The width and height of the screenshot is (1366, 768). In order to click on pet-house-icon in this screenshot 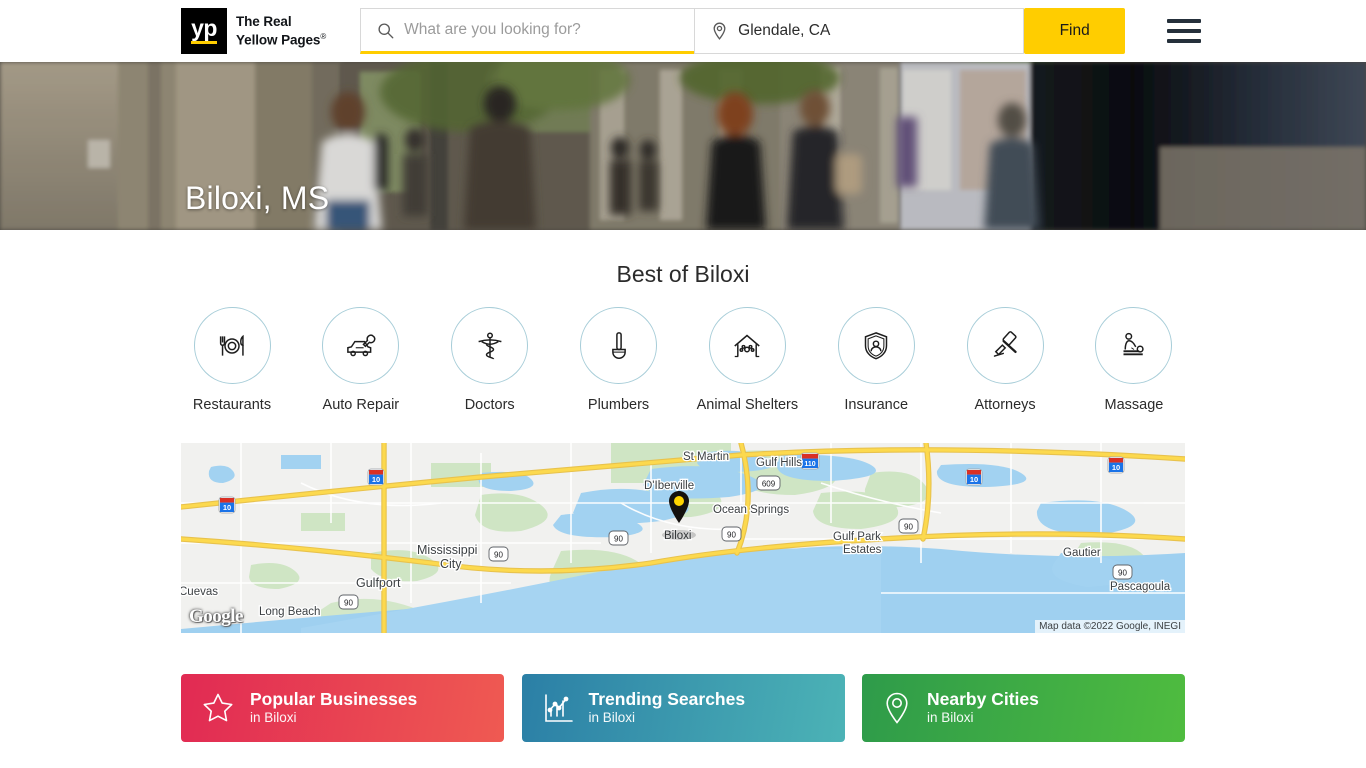, I will do `click(747, 345)`.